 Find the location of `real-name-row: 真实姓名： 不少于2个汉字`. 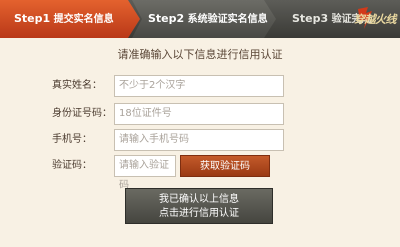

real-name-row: 真实姓名： 不少于2个汉字 is located at coordinates (200, 86).